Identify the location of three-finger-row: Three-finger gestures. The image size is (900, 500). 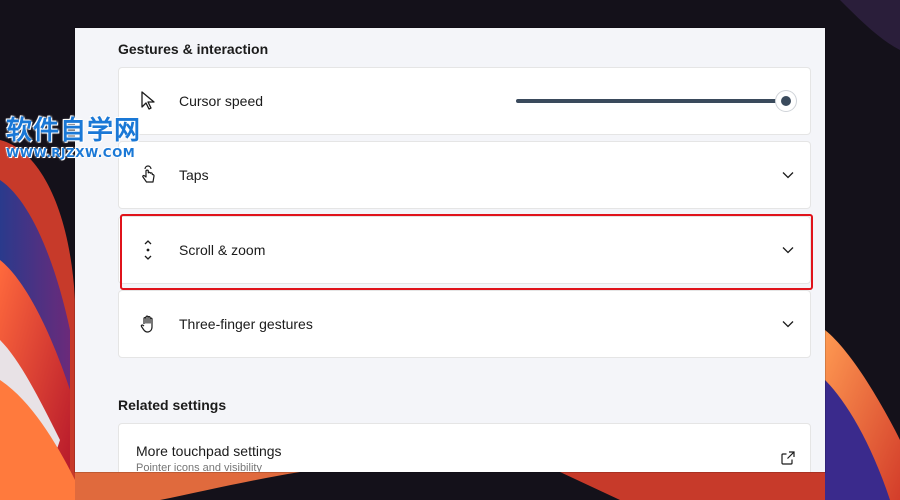
(464, 324).